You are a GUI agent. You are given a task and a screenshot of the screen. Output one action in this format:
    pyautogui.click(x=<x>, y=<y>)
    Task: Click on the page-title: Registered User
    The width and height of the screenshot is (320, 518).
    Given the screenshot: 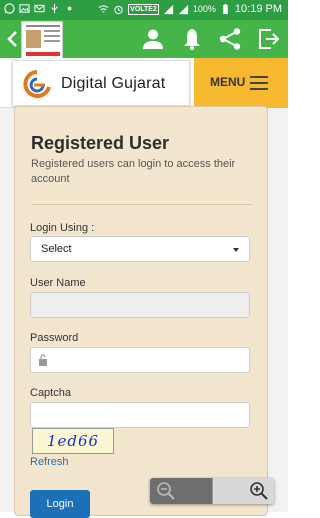 What is the action you would take?
    pyautogui.click(x=100, y=143)
    